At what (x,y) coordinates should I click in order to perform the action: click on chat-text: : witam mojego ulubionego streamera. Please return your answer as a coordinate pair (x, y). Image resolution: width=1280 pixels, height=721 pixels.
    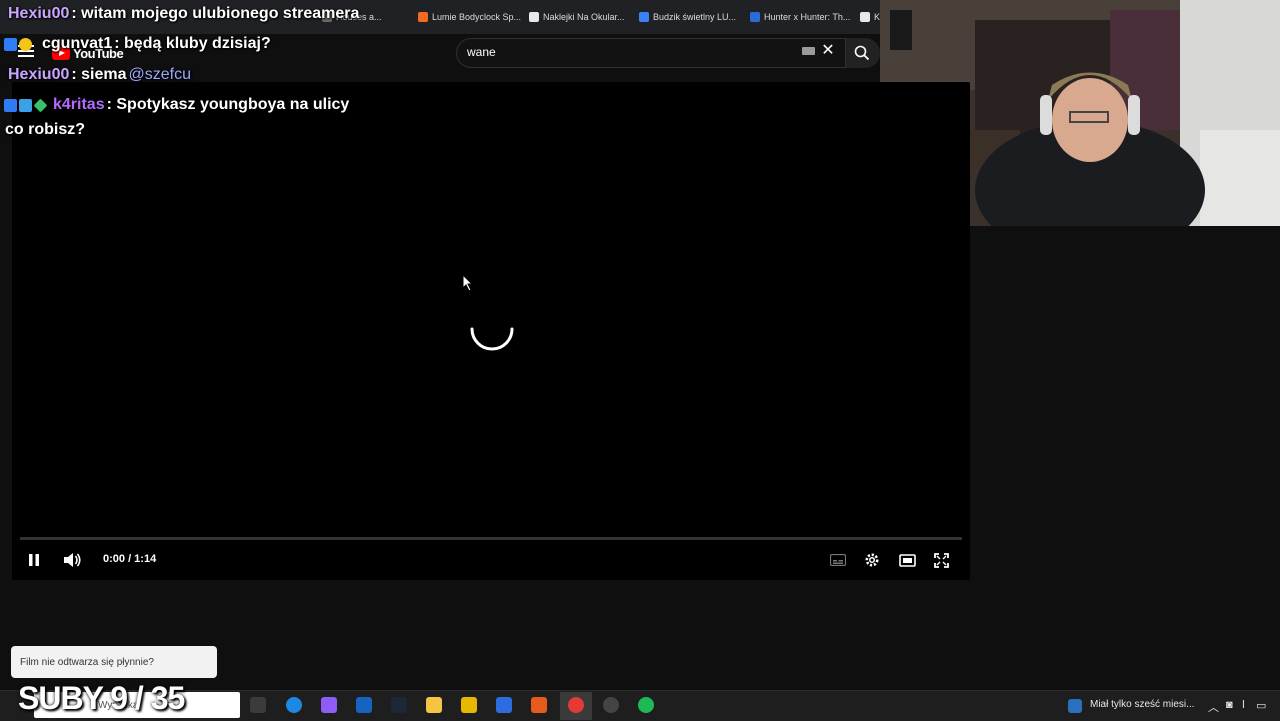
    Looking at the image, I should click on (215, 13).